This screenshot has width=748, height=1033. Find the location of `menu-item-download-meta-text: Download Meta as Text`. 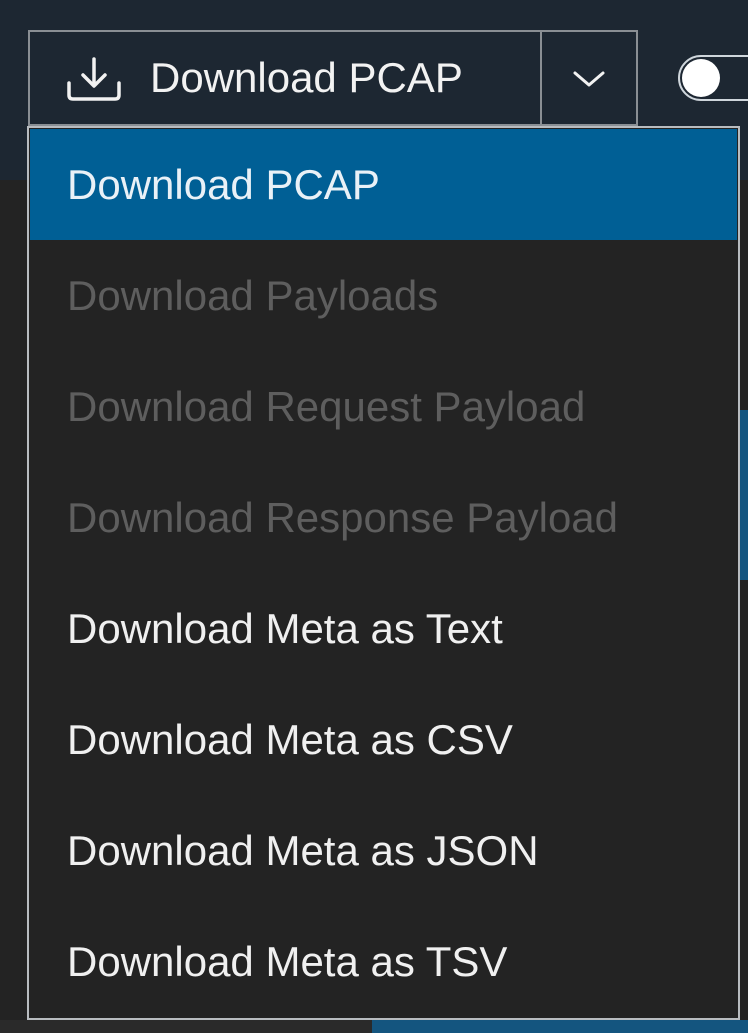

menu-item-download-meta-text: Download Meta as Text is located at coordinates (383, 628).